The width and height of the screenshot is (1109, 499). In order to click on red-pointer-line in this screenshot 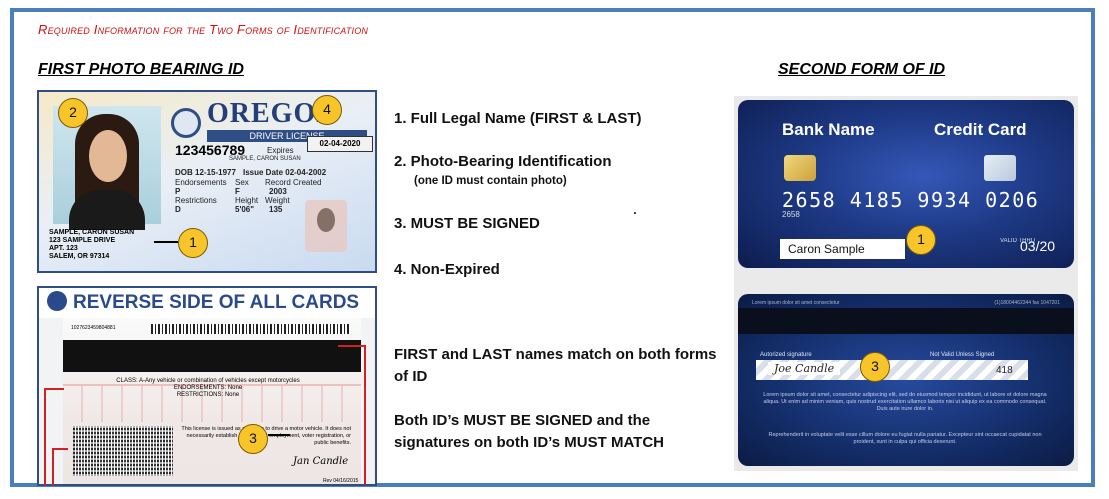, I will do `click(45, 437)`.